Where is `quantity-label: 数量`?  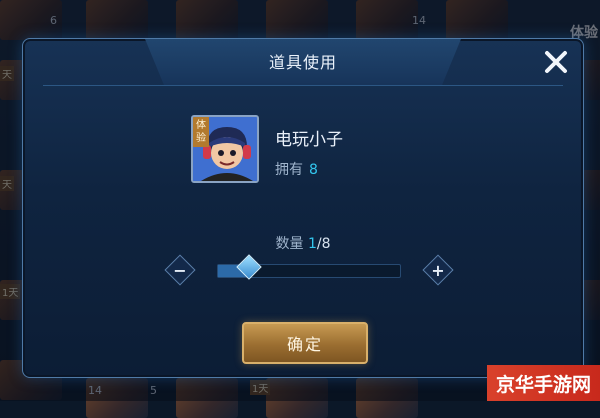 quantity-label: 数量 is located at coordinates (289, 244).